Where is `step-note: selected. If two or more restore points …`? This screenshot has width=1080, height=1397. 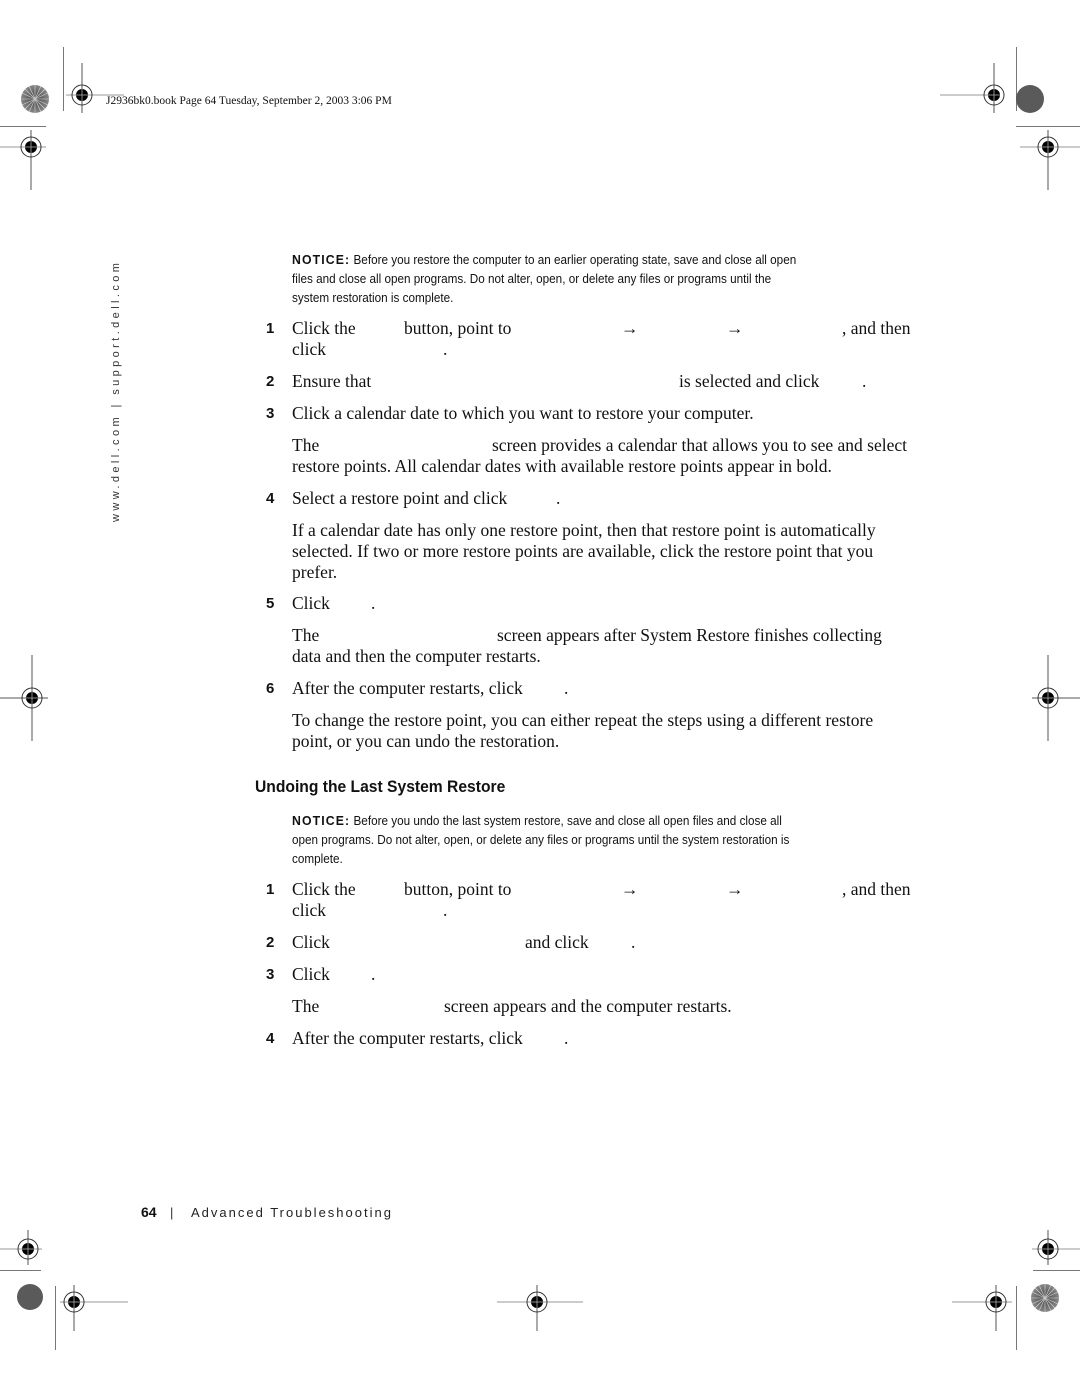 step-note: selected. If two or more restore points … is located at coordinates (583, 551).